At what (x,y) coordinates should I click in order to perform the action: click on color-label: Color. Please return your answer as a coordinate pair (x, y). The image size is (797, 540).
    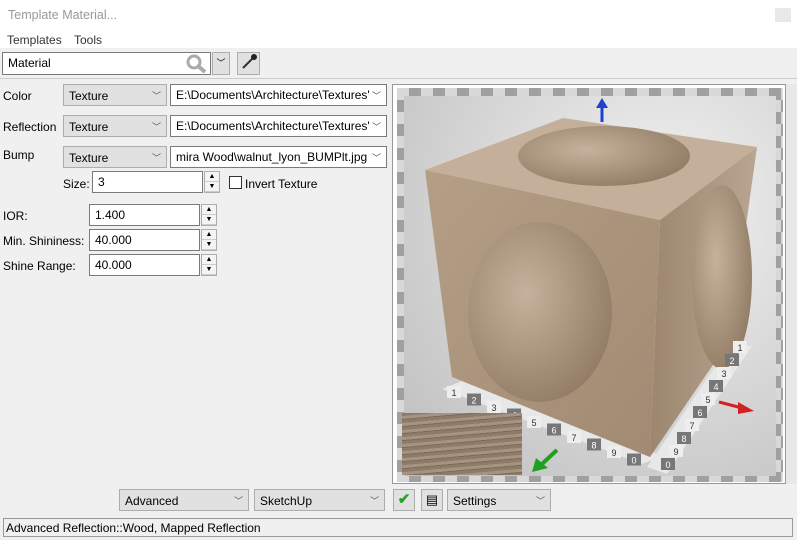
    Looking at the image, I should click on (17, 96).